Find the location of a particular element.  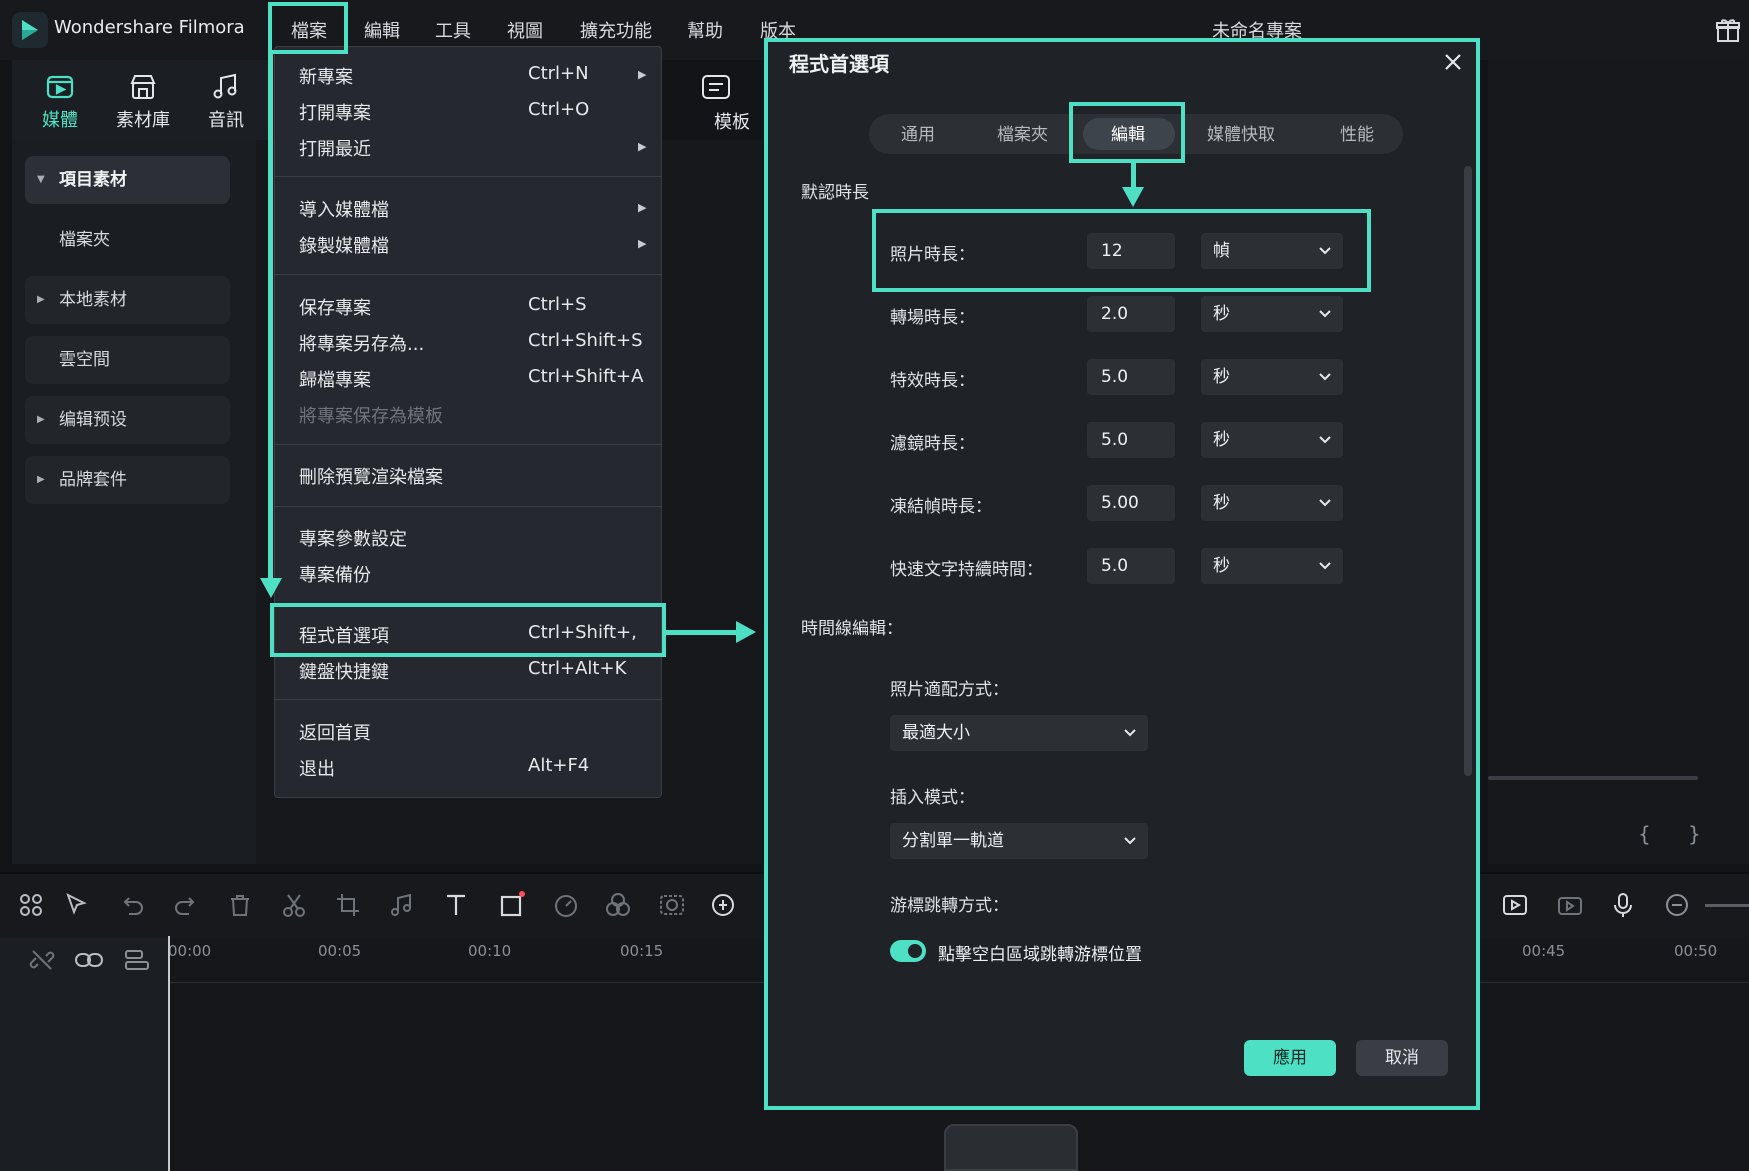

tab-audio: 音訊 is located at coordinates (226, 103).